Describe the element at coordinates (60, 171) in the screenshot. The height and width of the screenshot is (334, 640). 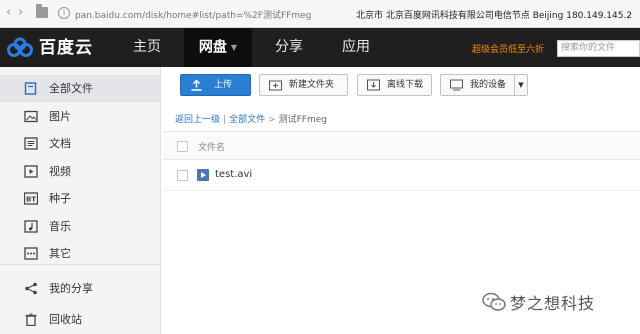
I see `sidebar-item-label: 视频` at that location.